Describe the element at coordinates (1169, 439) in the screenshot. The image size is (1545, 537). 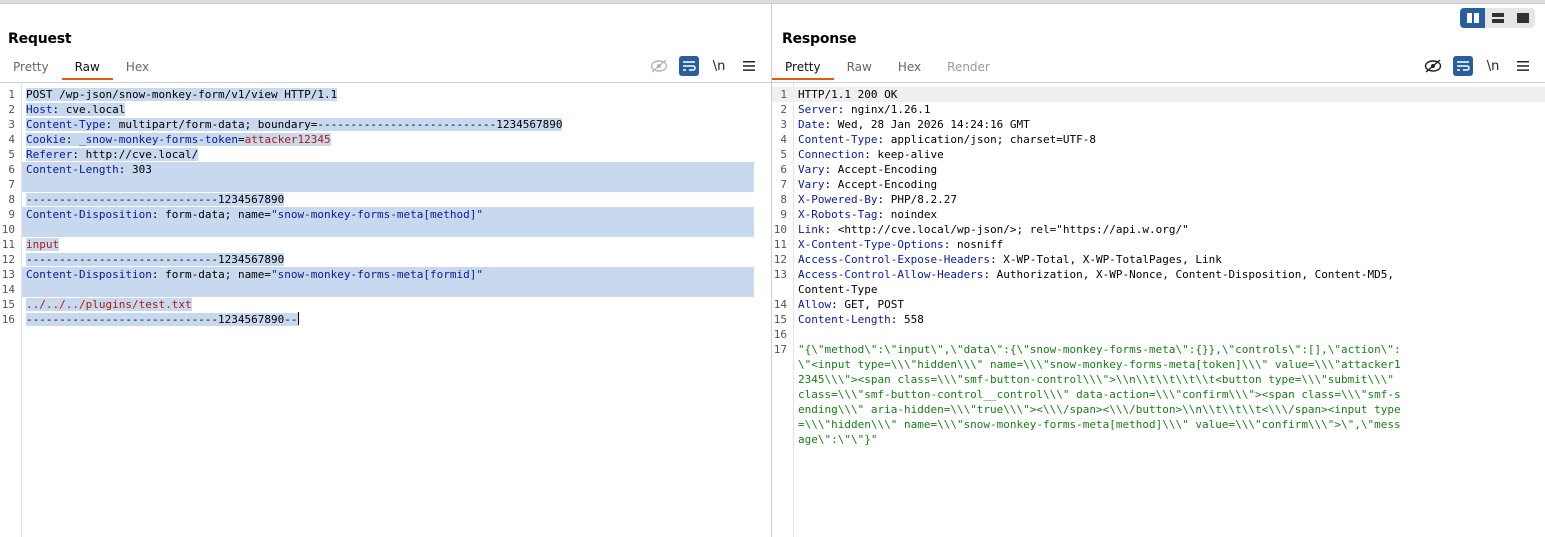
I see `line-text: age\":\"\"}"` at that location.